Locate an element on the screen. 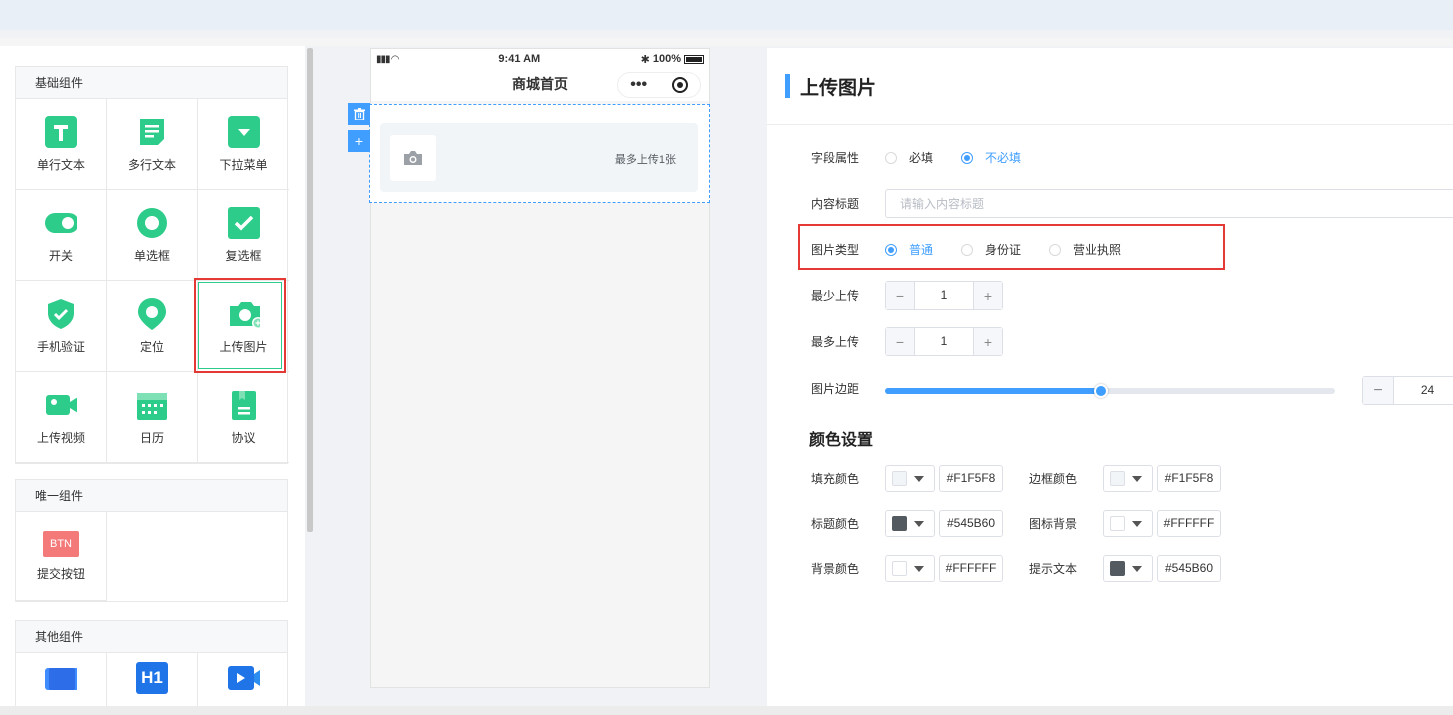 Image resolution: width=1453 pixels, height=715 pixels. image-type-label: 图片类型 is located at coordinates (835, 250).